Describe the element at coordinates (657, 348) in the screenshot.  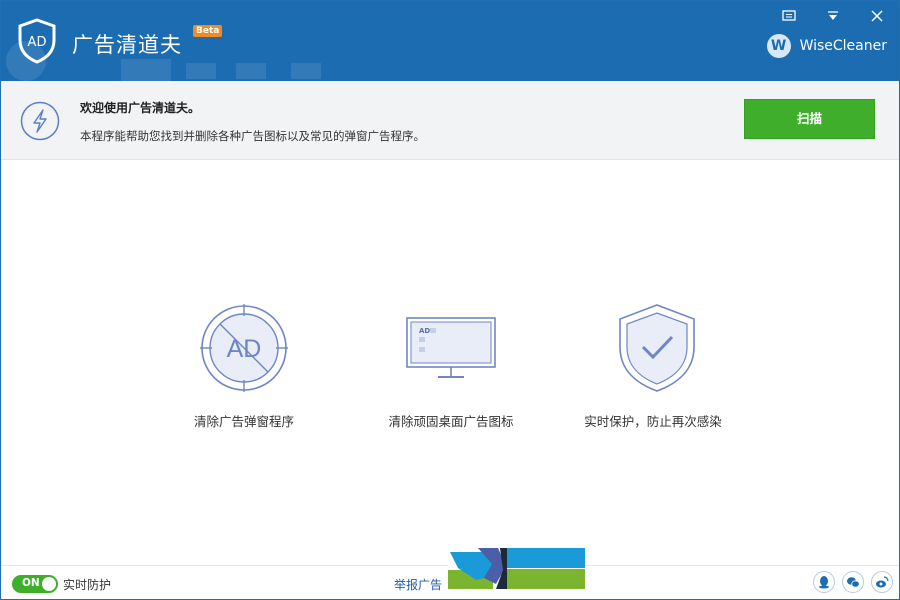
I see `shield-check-icon` at that location.